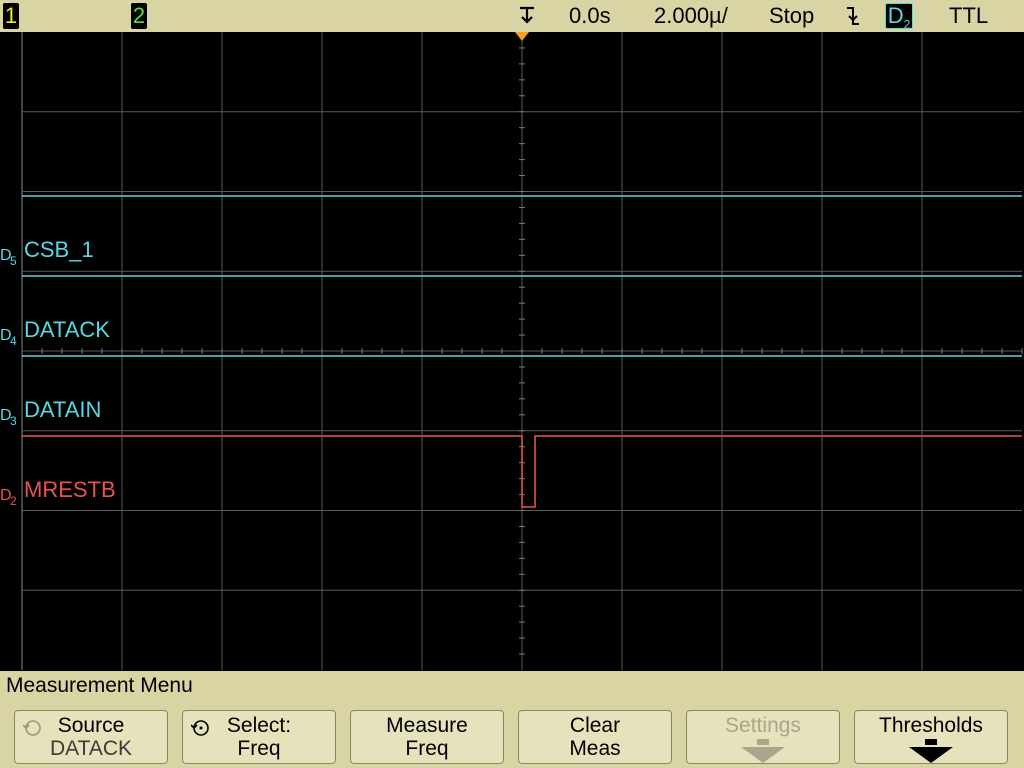 Image resolution: width=1024 pixels, height=768 pixels. What do you see at coordinates (259, 737) in the screenshot?
I see `select-softkey: Select: Freq` at bounding box center [259, 737].